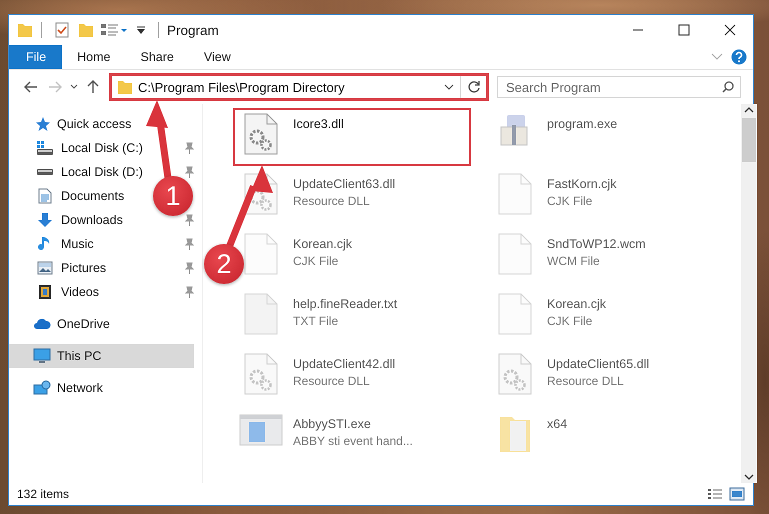  Describe the element at coordinates (45, 292) in the screenshot. I see `film-icon` at that location.